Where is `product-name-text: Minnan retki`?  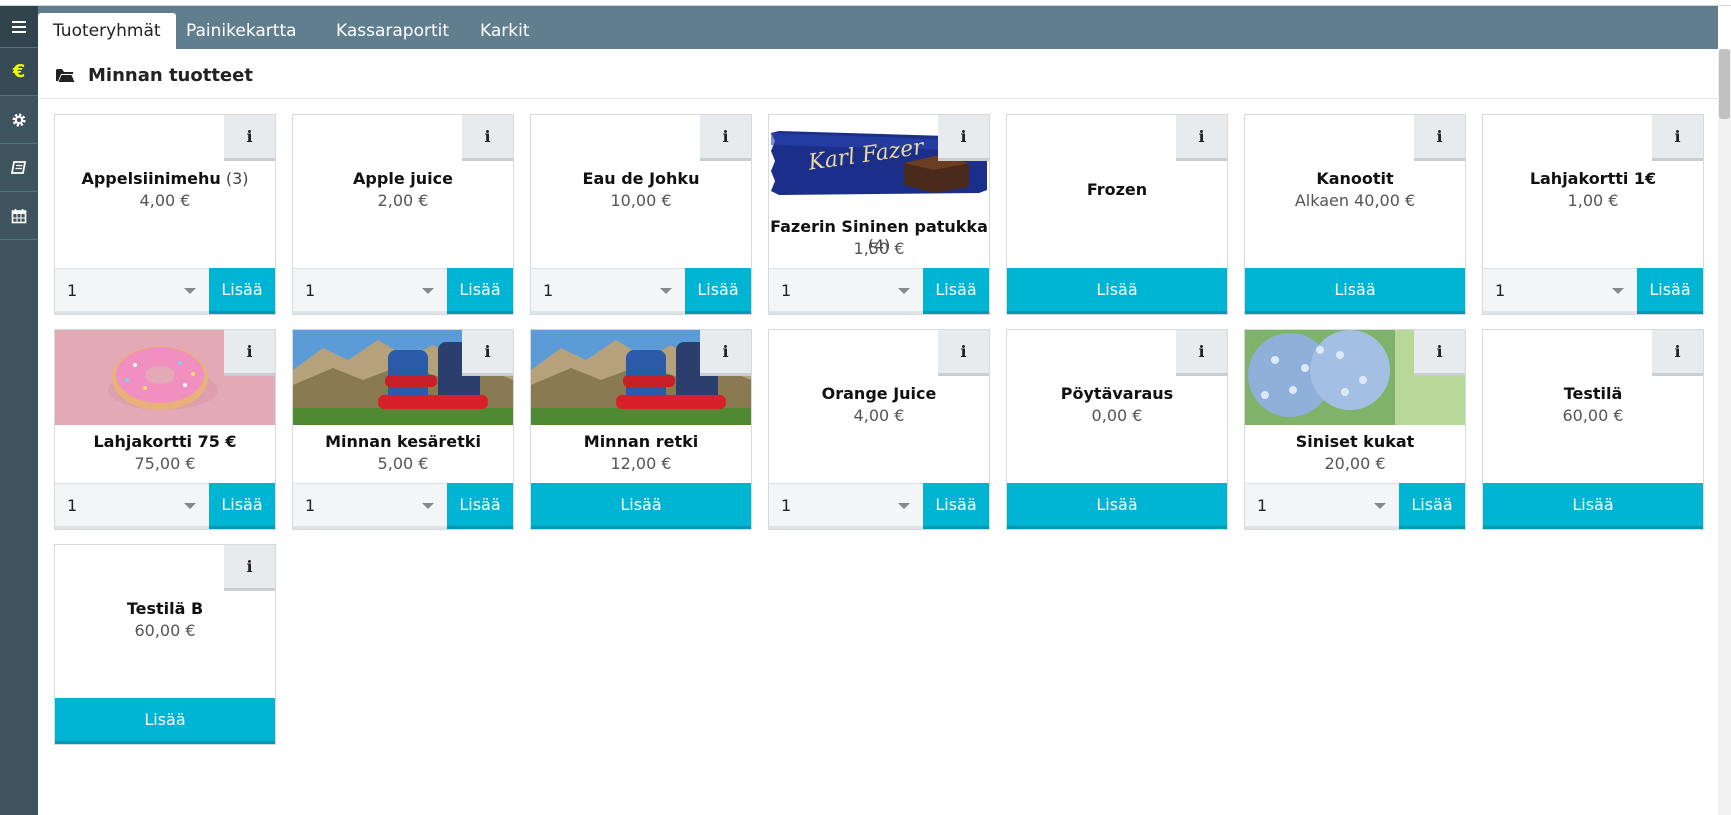
product-name-text: Minnan retki is located at coordinates (641, 441).